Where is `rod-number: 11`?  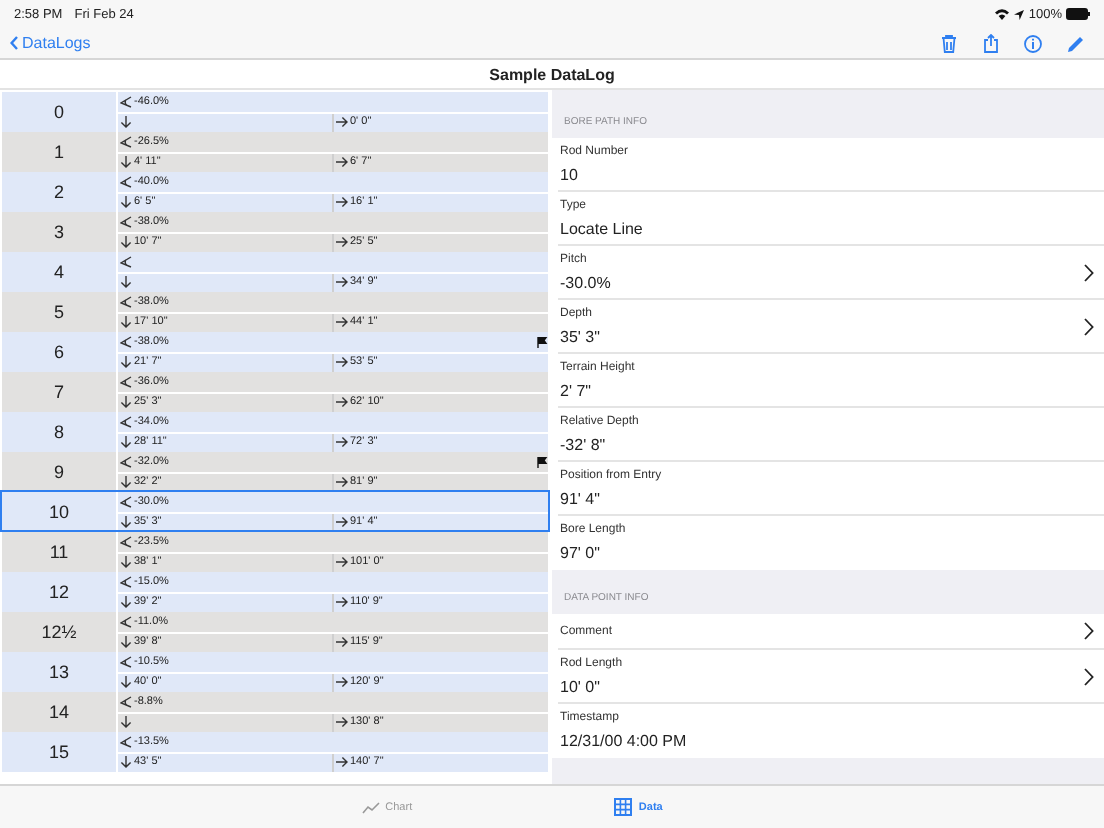 rod-number: 11 is located at coordinates (59, 552).